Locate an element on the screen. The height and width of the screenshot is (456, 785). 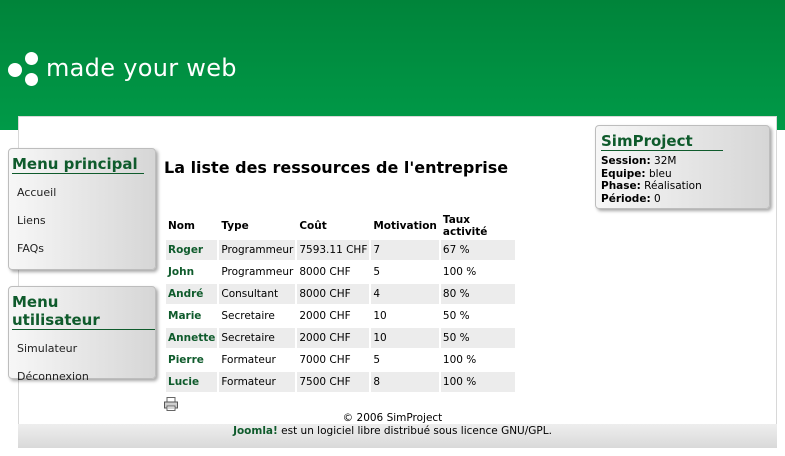
menu-item-accueil: Accueil is located at coordinates (82, 198).